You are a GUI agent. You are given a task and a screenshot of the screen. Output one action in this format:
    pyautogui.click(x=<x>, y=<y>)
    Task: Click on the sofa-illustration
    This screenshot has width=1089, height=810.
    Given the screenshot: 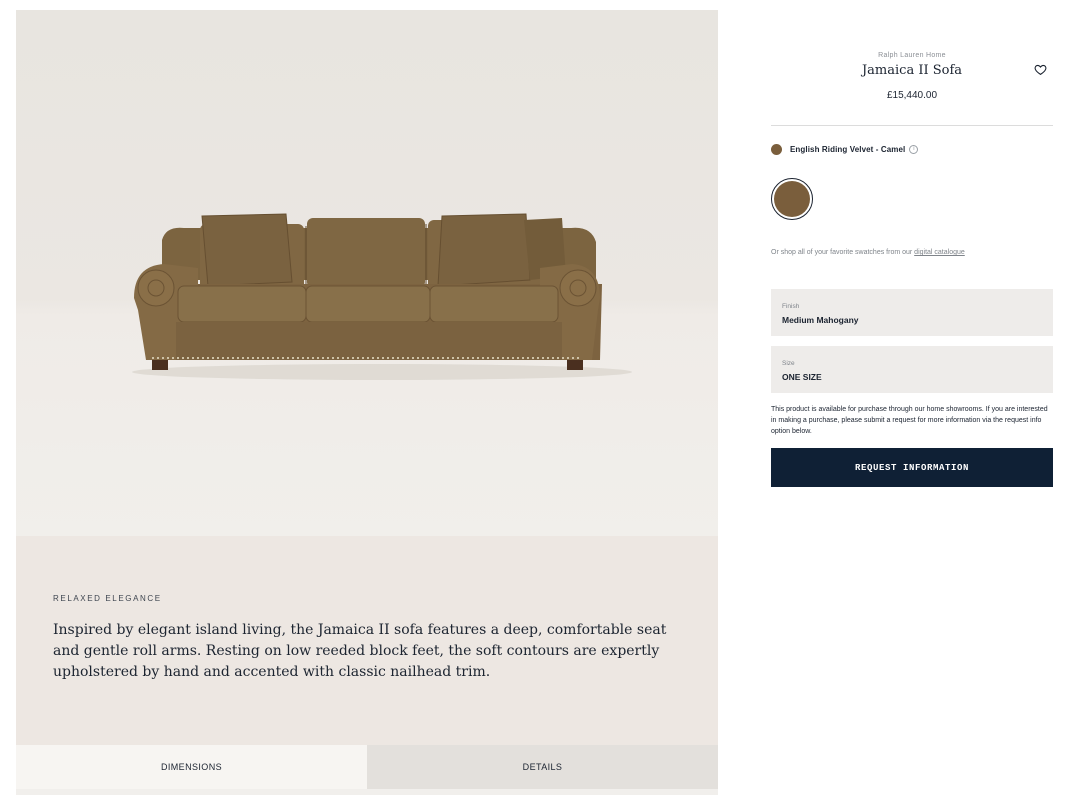 What is the action you would take?
    pyautogui.click(x=382, y=296)
    